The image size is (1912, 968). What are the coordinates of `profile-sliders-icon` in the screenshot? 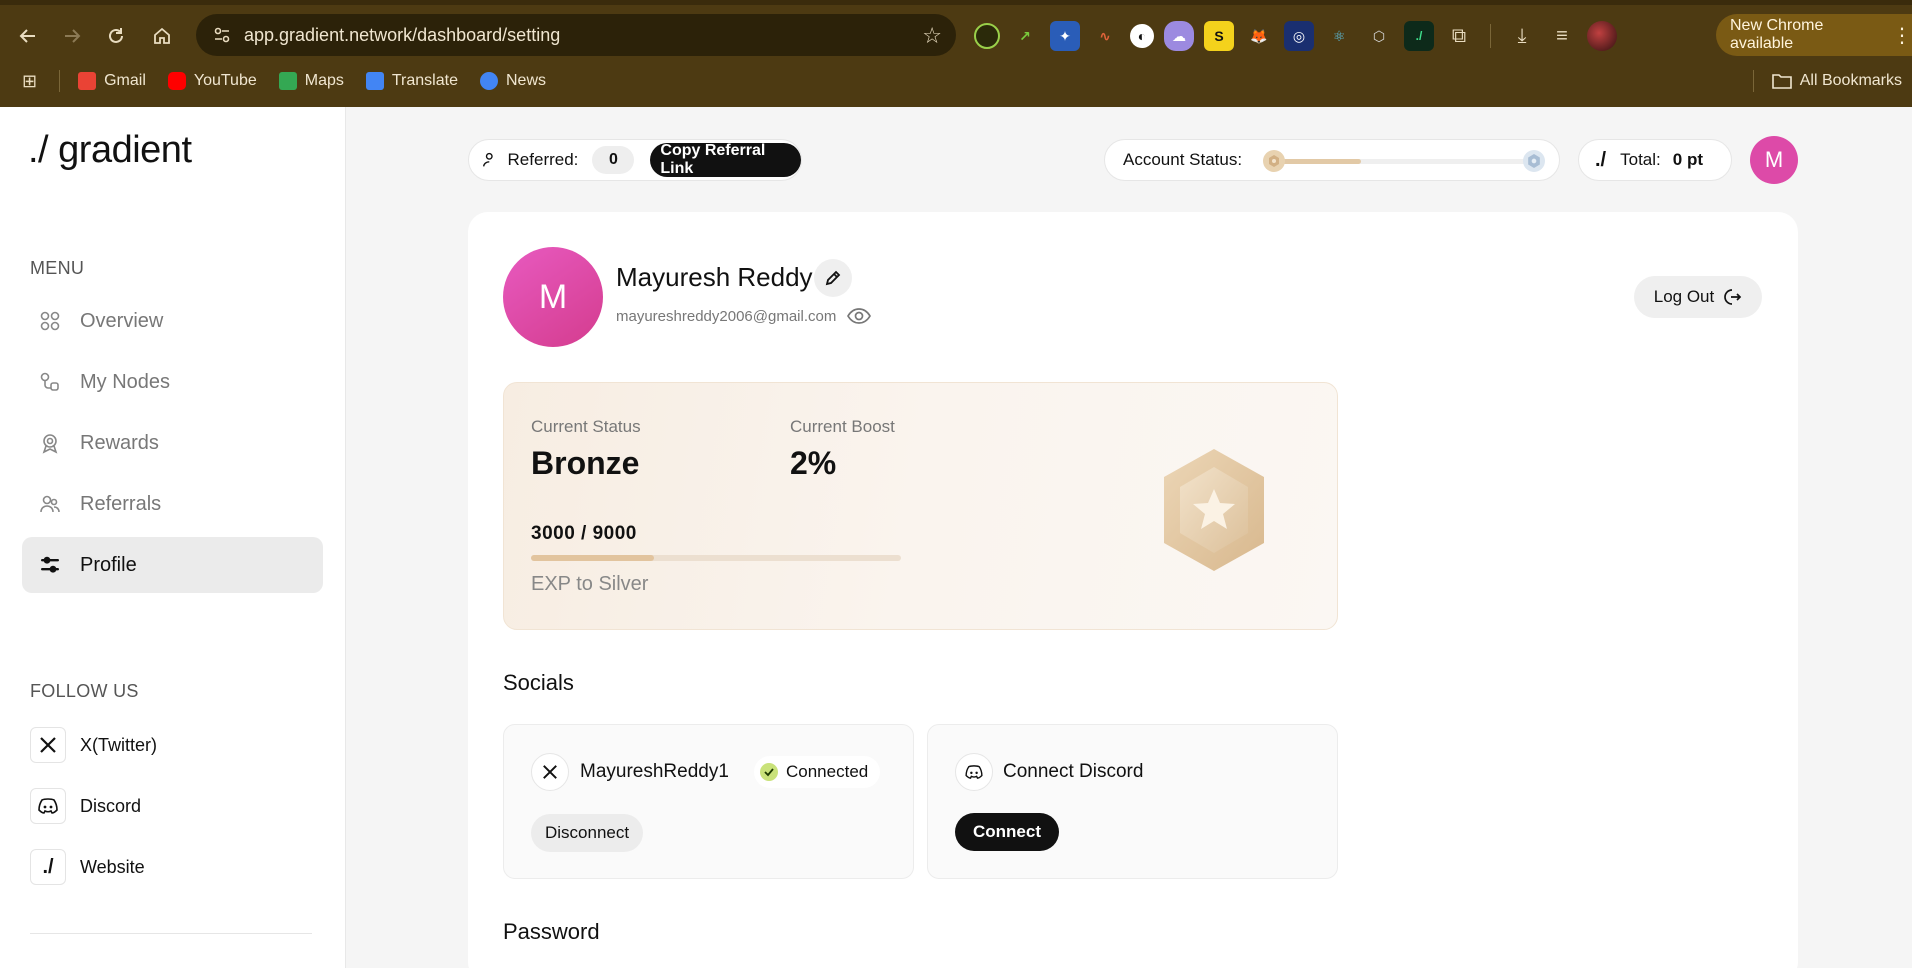 It's located at (50, 565).